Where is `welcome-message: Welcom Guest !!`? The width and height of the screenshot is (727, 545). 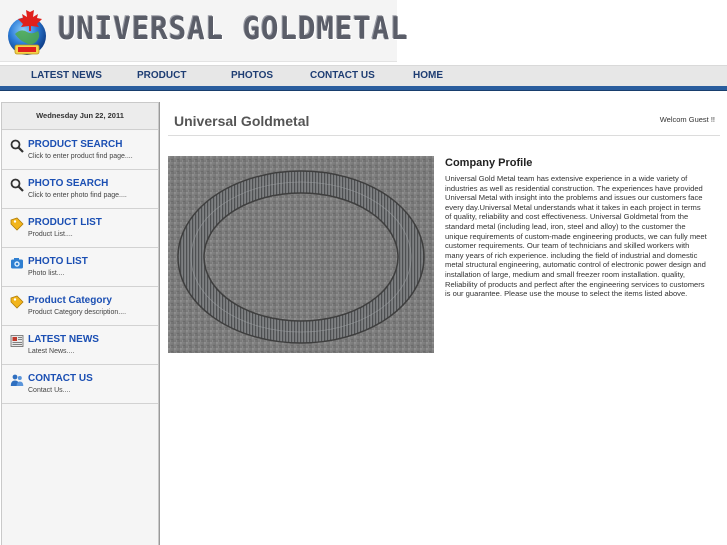 welcome-message: Welcom Guest !! is located at coordinates (687, 119).